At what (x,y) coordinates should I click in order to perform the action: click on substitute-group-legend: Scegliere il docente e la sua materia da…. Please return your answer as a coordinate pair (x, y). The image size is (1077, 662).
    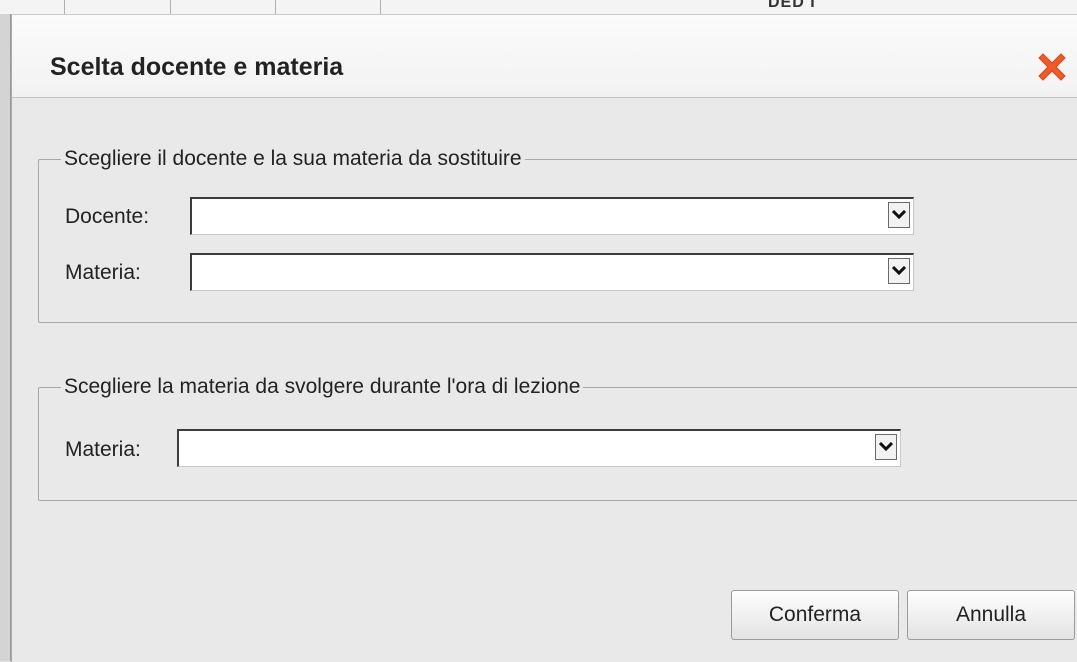
    Looking at the image, I should click on (293, 158).